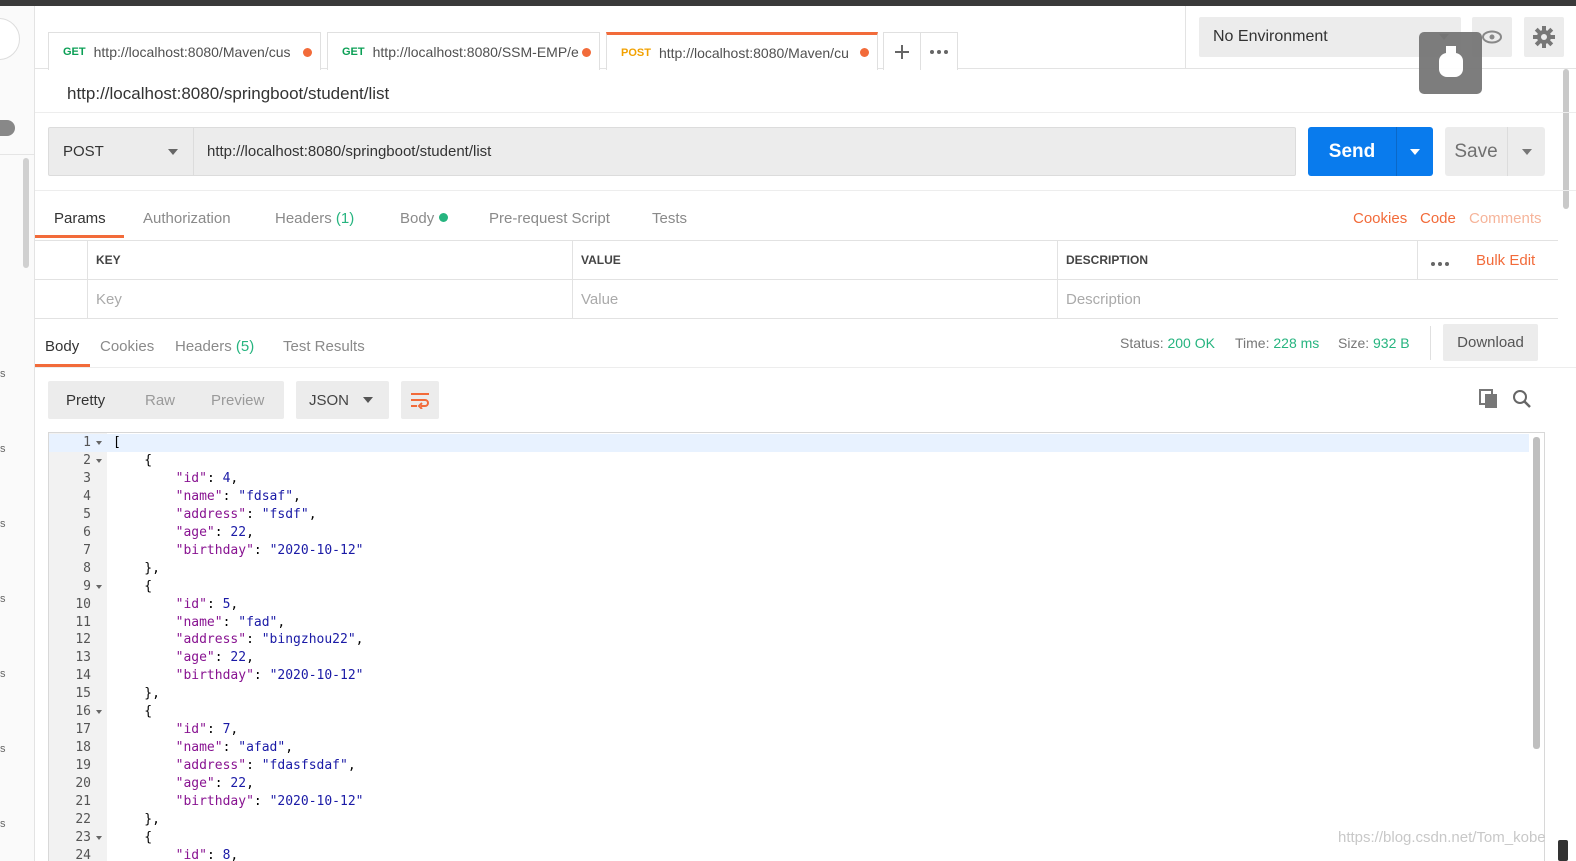 Image resolution: width=1576 pixels, height=861 pixels. Describe the element at coordinates (245, 346) in the screenshot. I see `response-headers-count: (5)` at that location.